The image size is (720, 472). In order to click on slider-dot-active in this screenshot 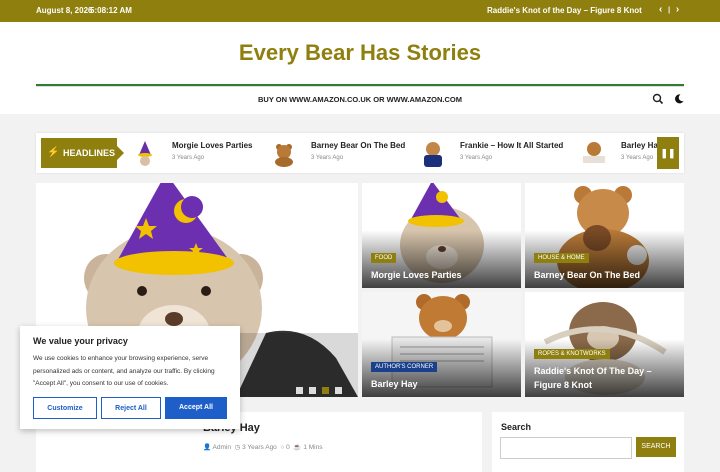, I will do `click(325, 390)`.